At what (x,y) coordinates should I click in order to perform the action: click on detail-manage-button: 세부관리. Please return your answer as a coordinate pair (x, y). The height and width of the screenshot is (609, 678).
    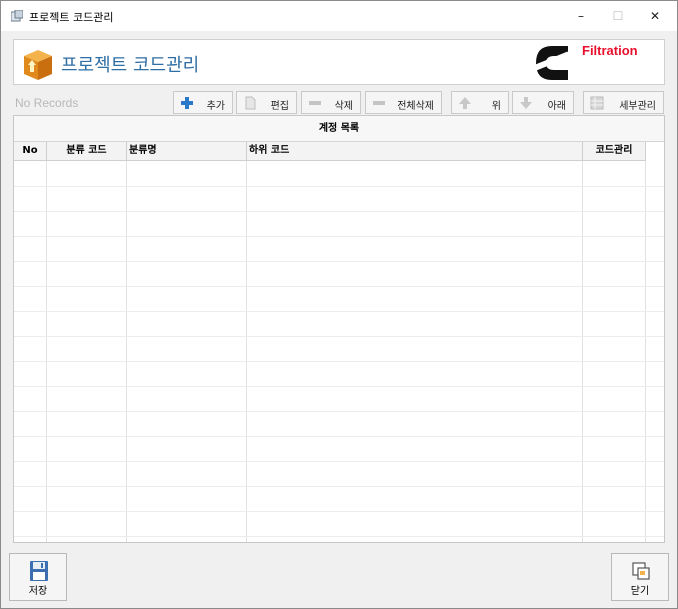
    Looking at the image, I should click on (623, 102).